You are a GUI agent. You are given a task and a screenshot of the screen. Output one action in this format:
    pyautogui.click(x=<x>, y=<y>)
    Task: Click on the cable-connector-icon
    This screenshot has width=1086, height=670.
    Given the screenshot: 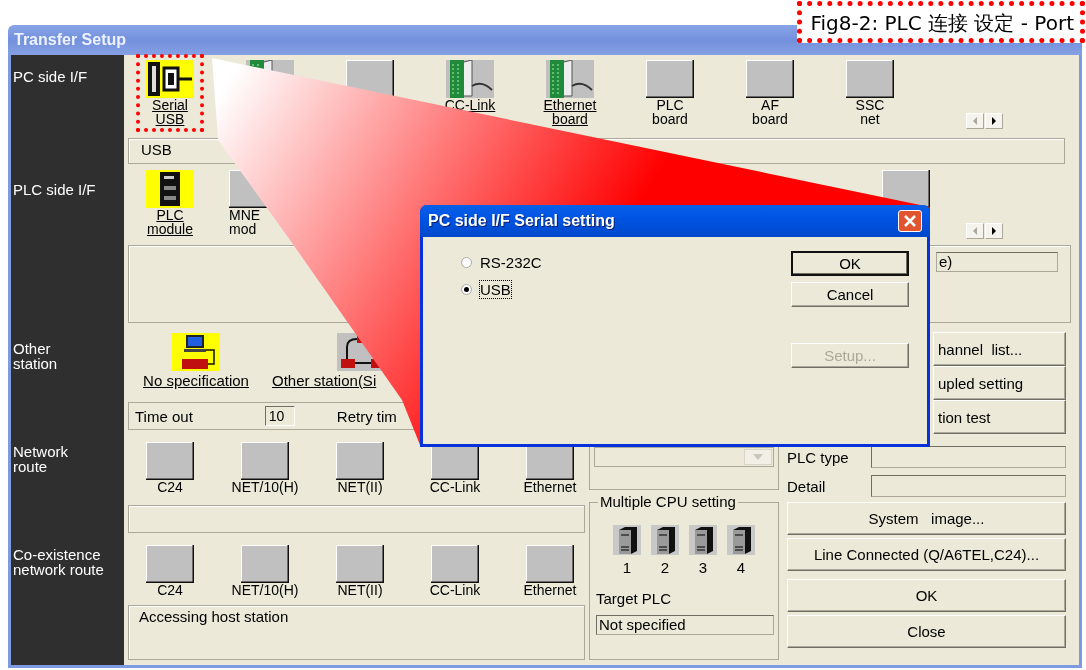 What is the action you would take?
    pyautogui.click(x=170, y=79)
    